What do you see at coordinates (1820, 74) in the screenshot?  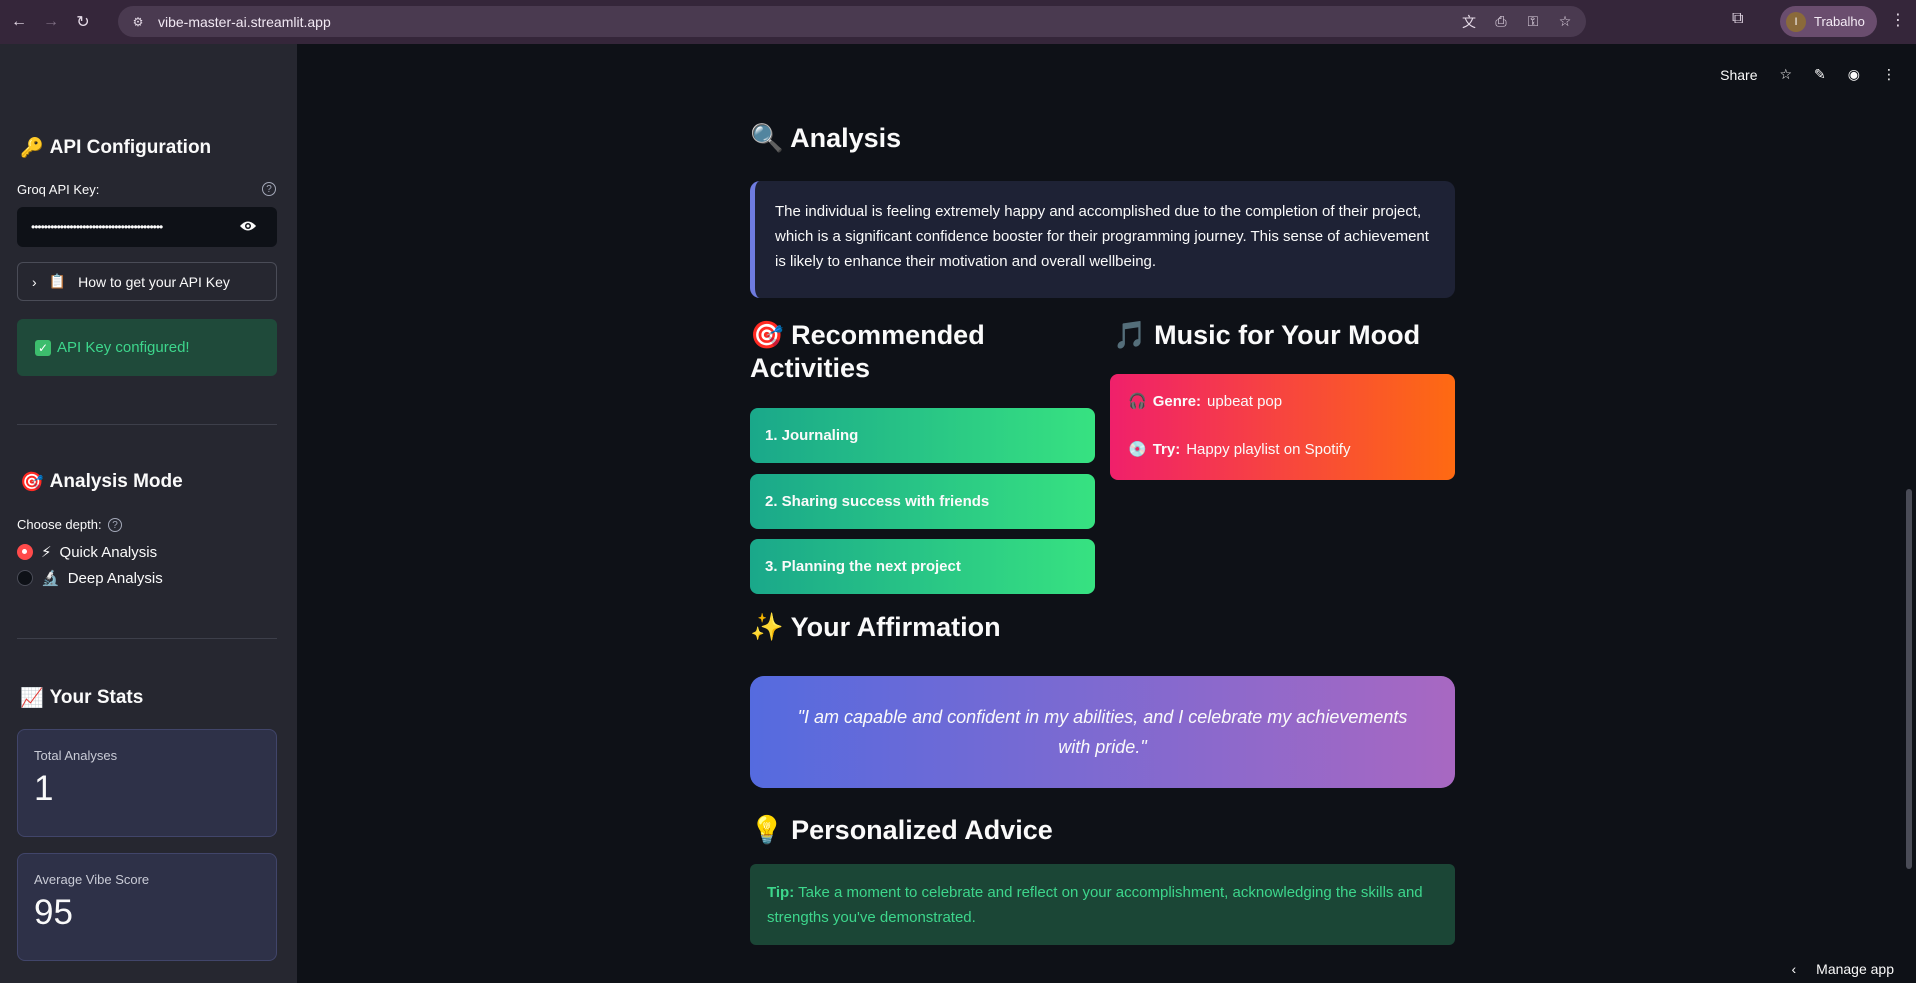 I see `edit-pencil-icon: ✎` at bounding box center [1820, 74].